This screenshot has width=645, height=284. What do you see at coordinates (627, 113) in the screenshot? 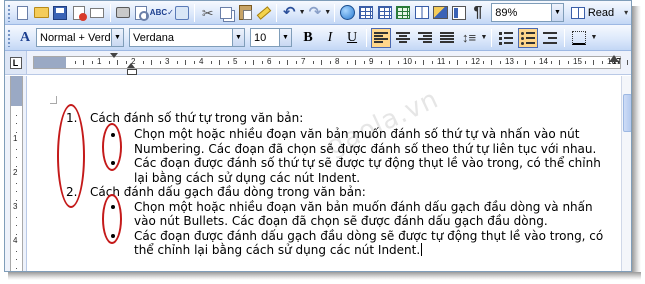
I see `scrollbar-thumb` at bounding box center [627, 113].